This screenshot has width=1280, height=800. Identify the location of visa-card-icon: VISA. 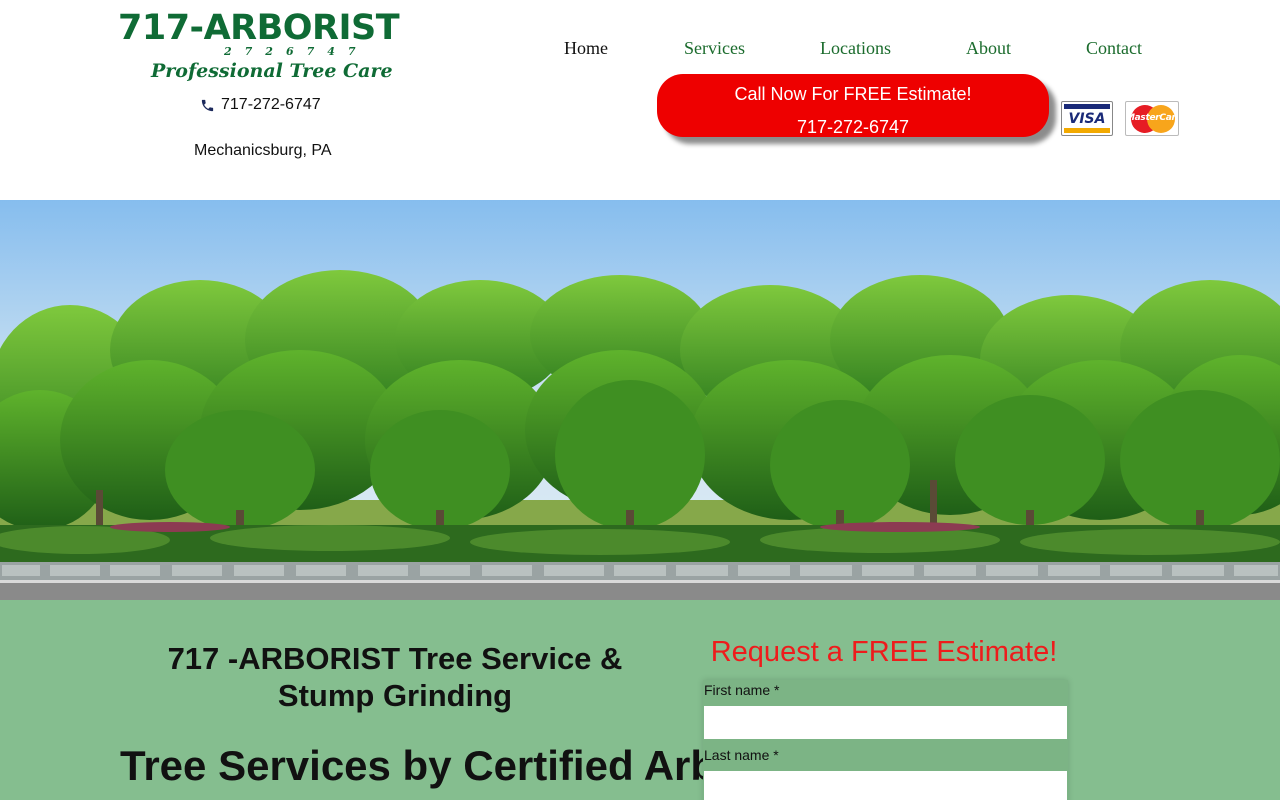
(1087, 118).